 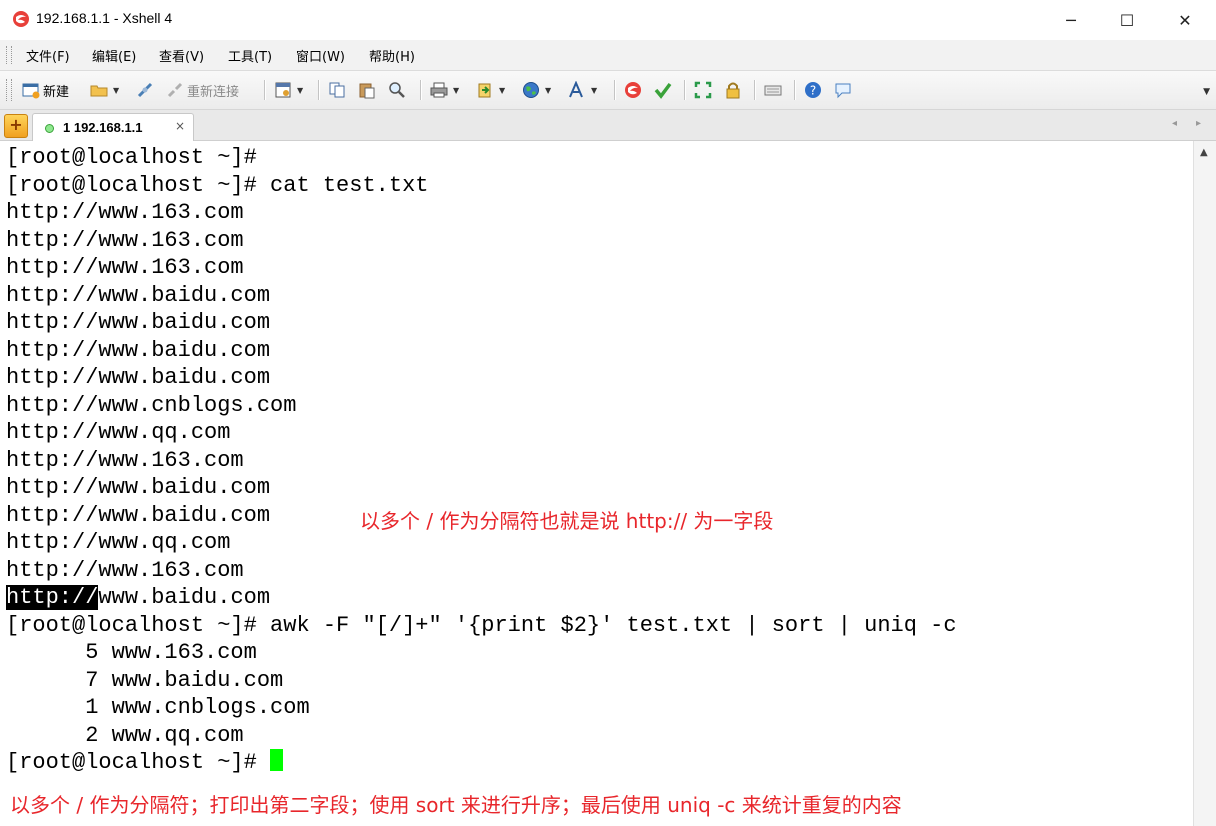 I want to click on result-line: 1 www.cnblogs.com, so click(x=158, y=707).